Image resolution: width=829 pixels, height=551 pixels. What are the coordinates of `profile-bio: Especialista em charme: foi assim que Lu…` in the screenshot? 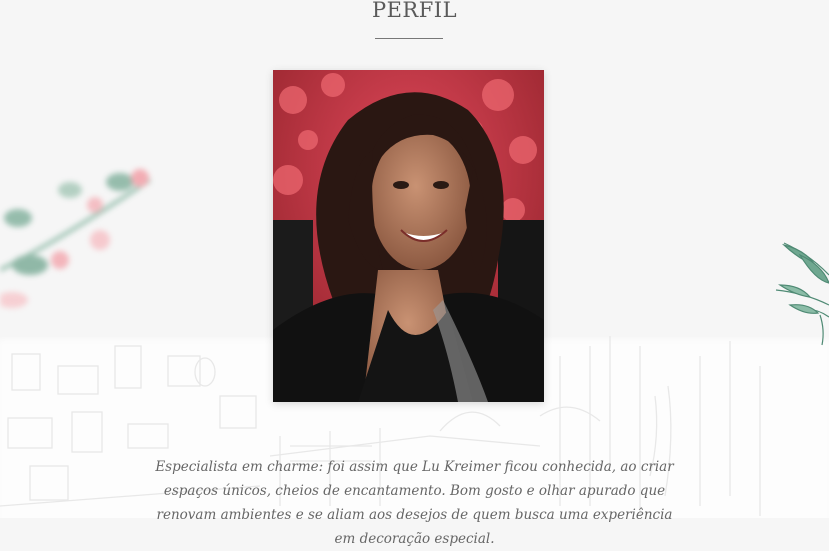 It's located at (414, 503).